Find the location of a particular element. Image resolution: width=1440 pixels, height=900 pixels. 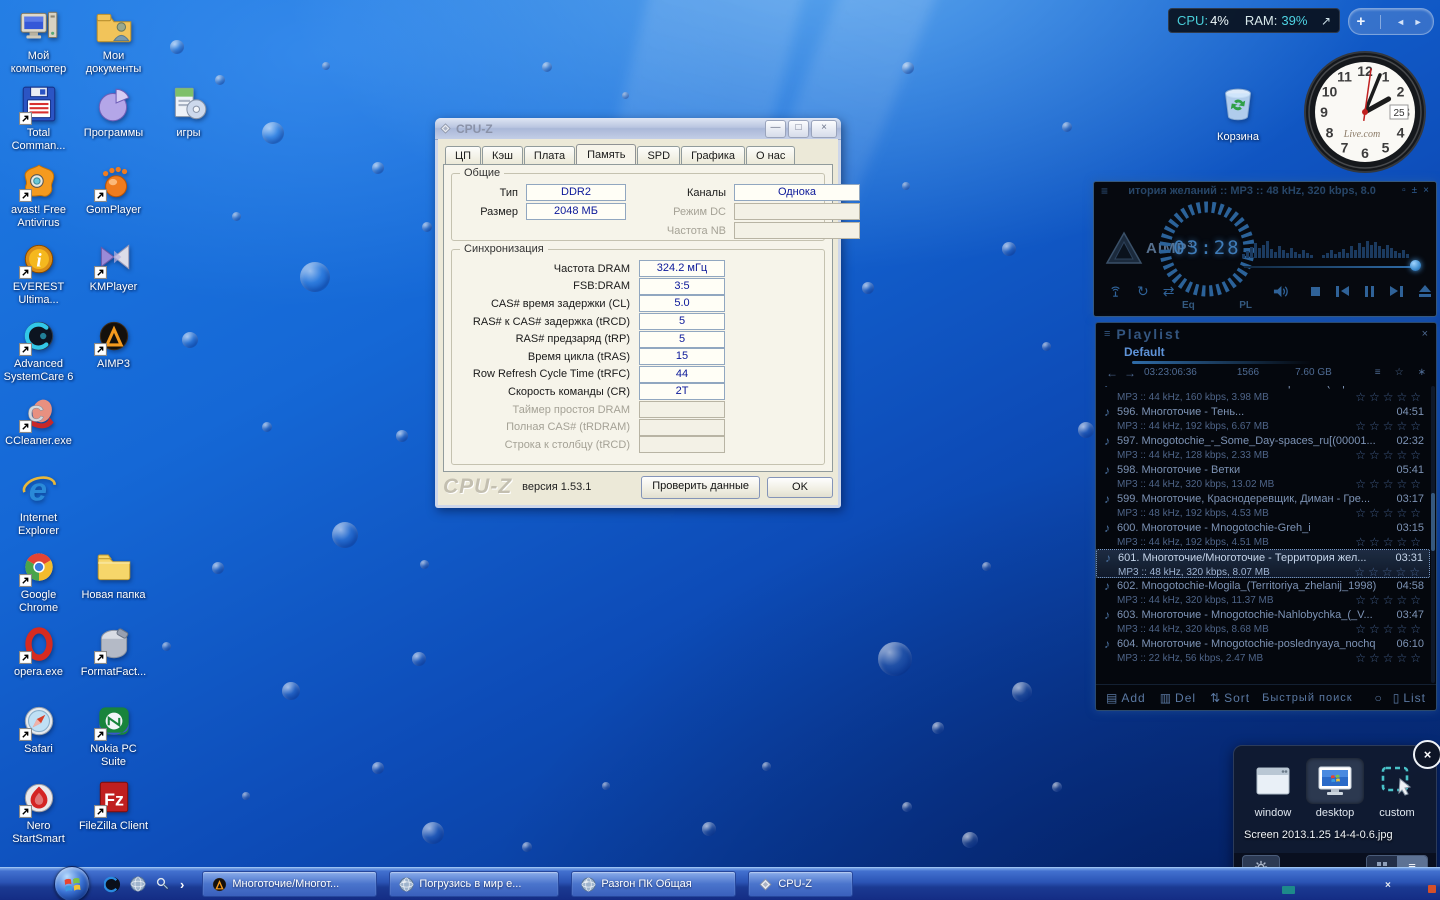

validate-button: Проверить данные is located at coordinates (700, 487).